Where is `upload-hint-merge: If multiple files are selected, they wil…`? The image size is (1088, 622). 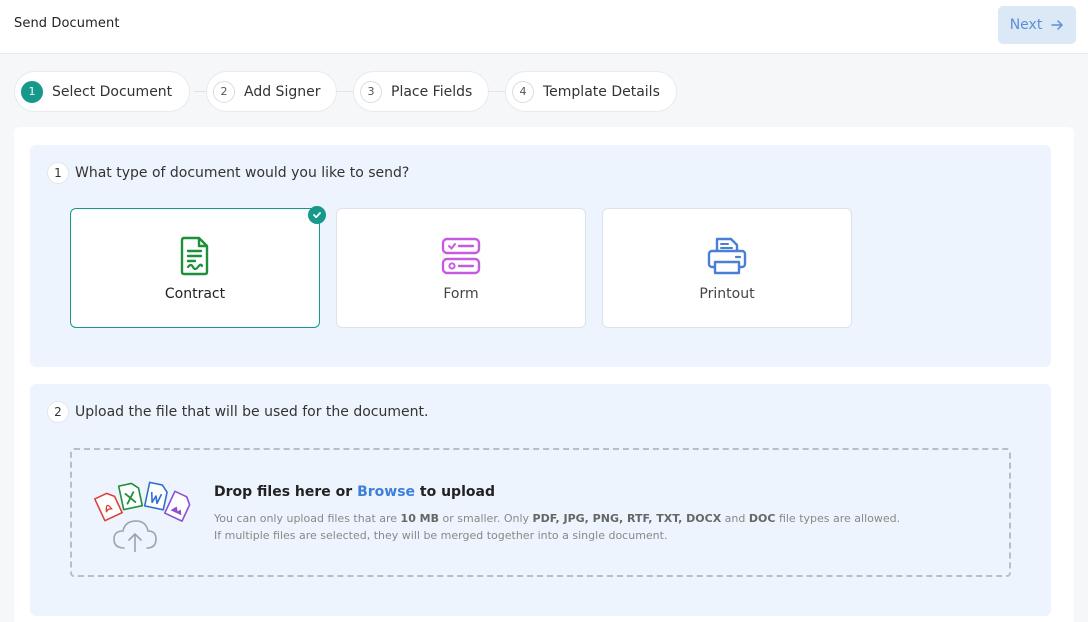
upload-hint-merge: If multiple files are selected, they wil… is located at coordinates (441, 535).